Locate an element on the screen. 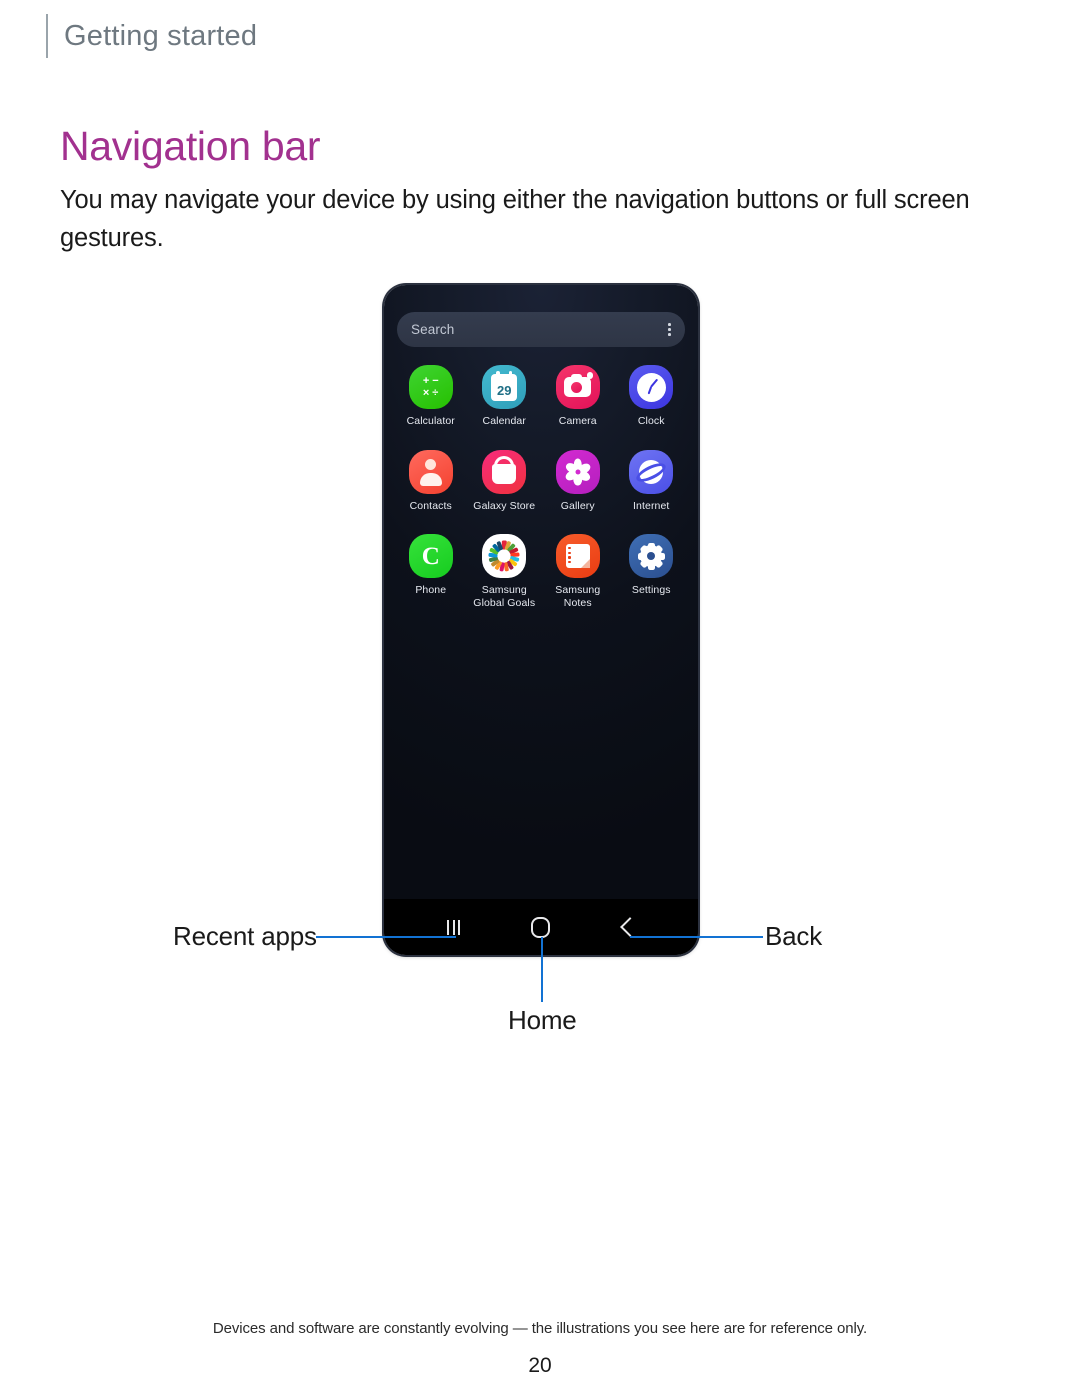 The image size is (1080, 1397). app-item-samsung-global-goals: Samsung Global Goals is located at coordinates (505, 571).